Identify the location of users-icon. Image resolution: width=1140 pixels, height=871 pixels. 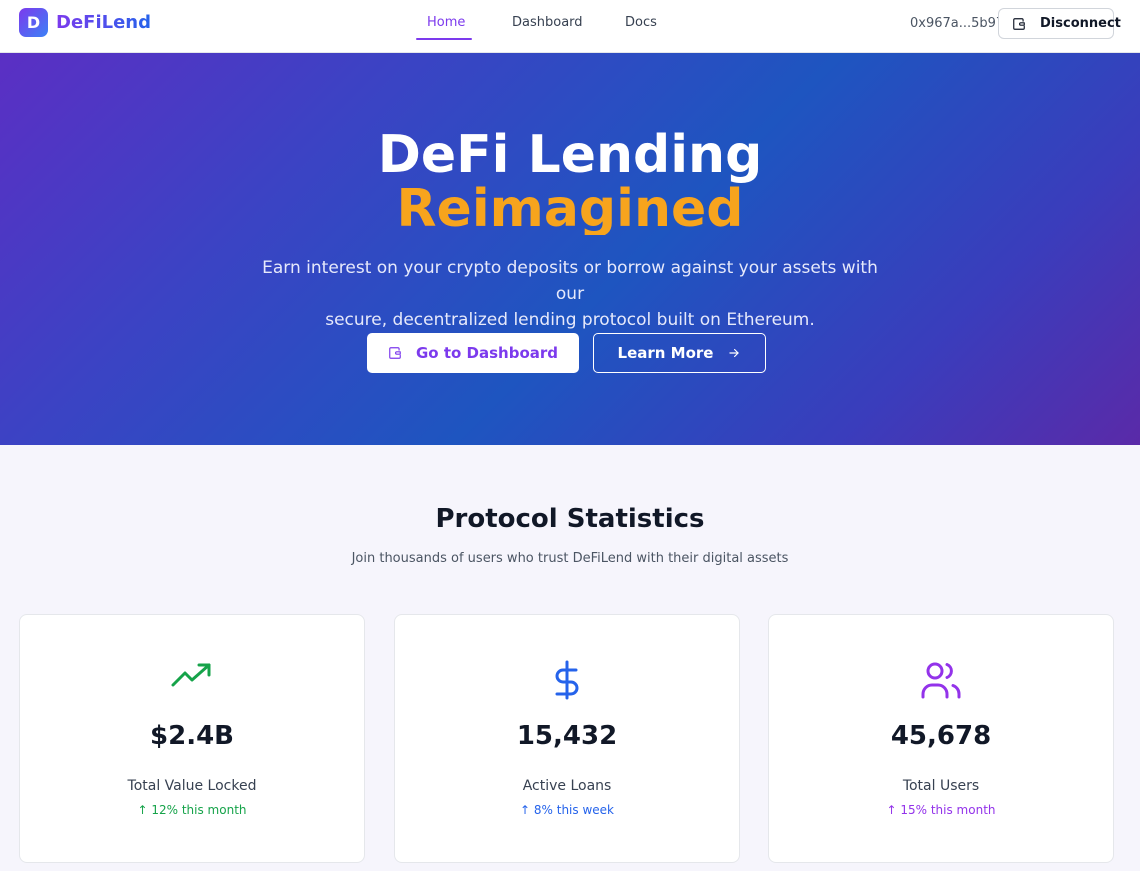
(941, 680).